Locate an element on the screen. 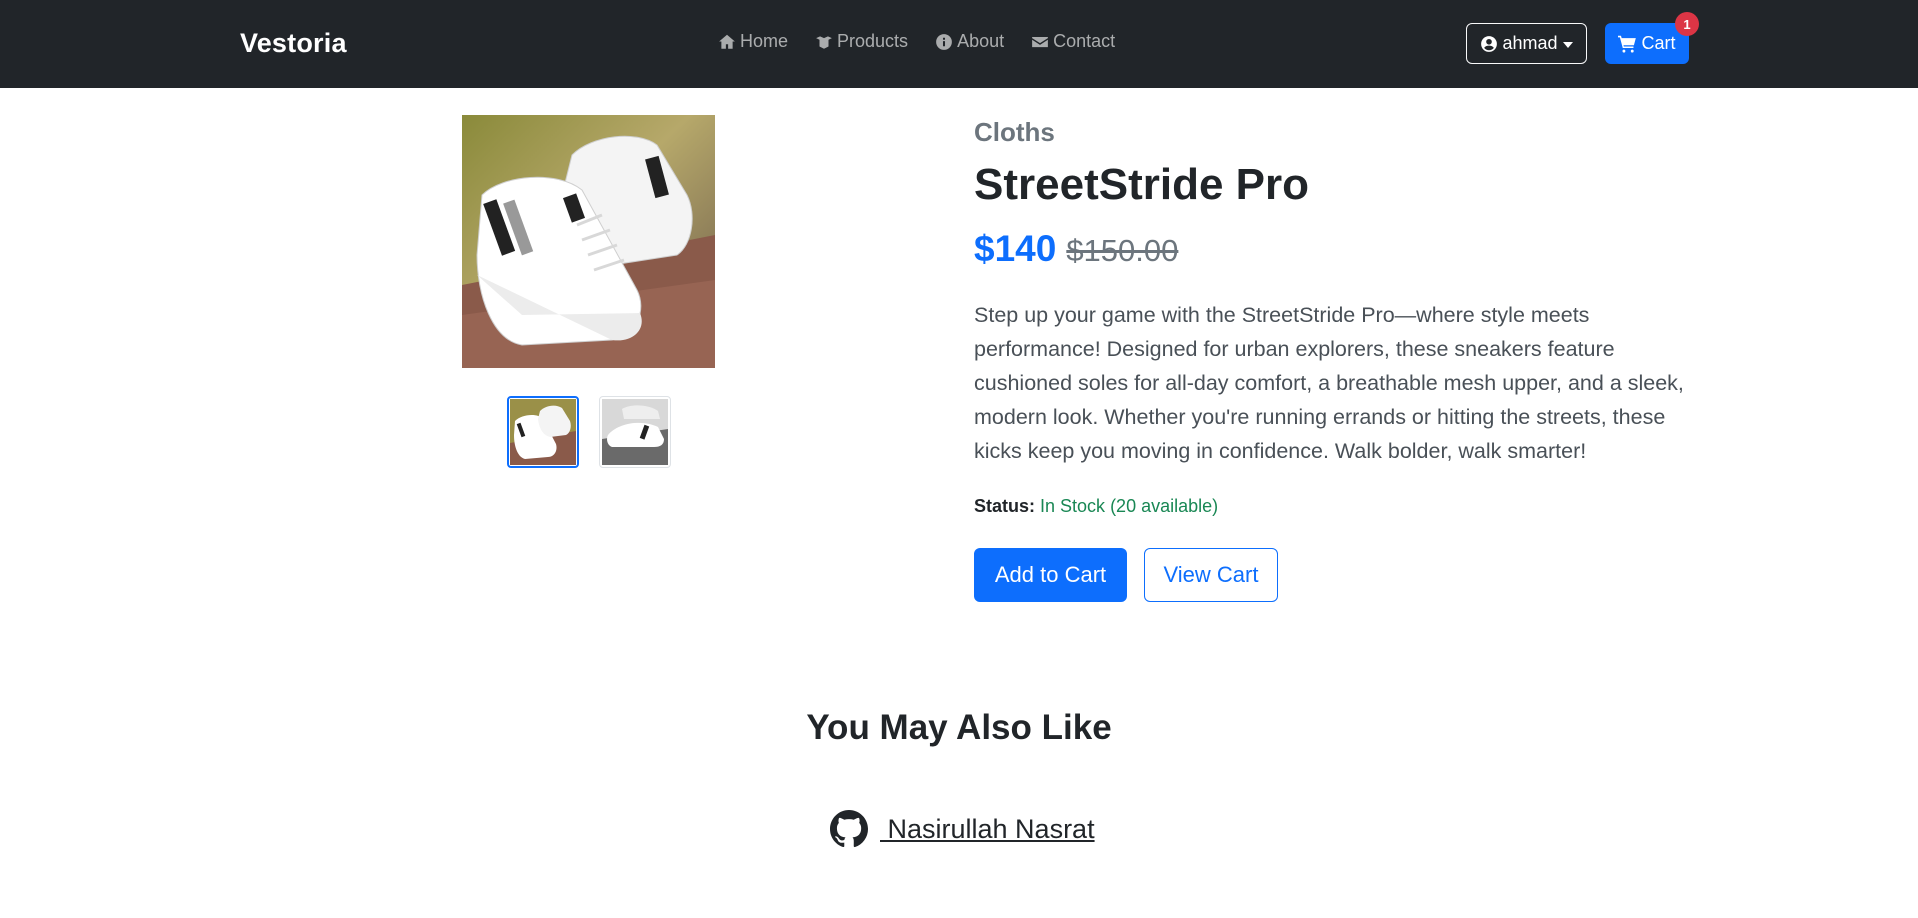 The height and width of the screenshot is (918, 1918). nav-link-home: Home is located at coordinates (753, 41).